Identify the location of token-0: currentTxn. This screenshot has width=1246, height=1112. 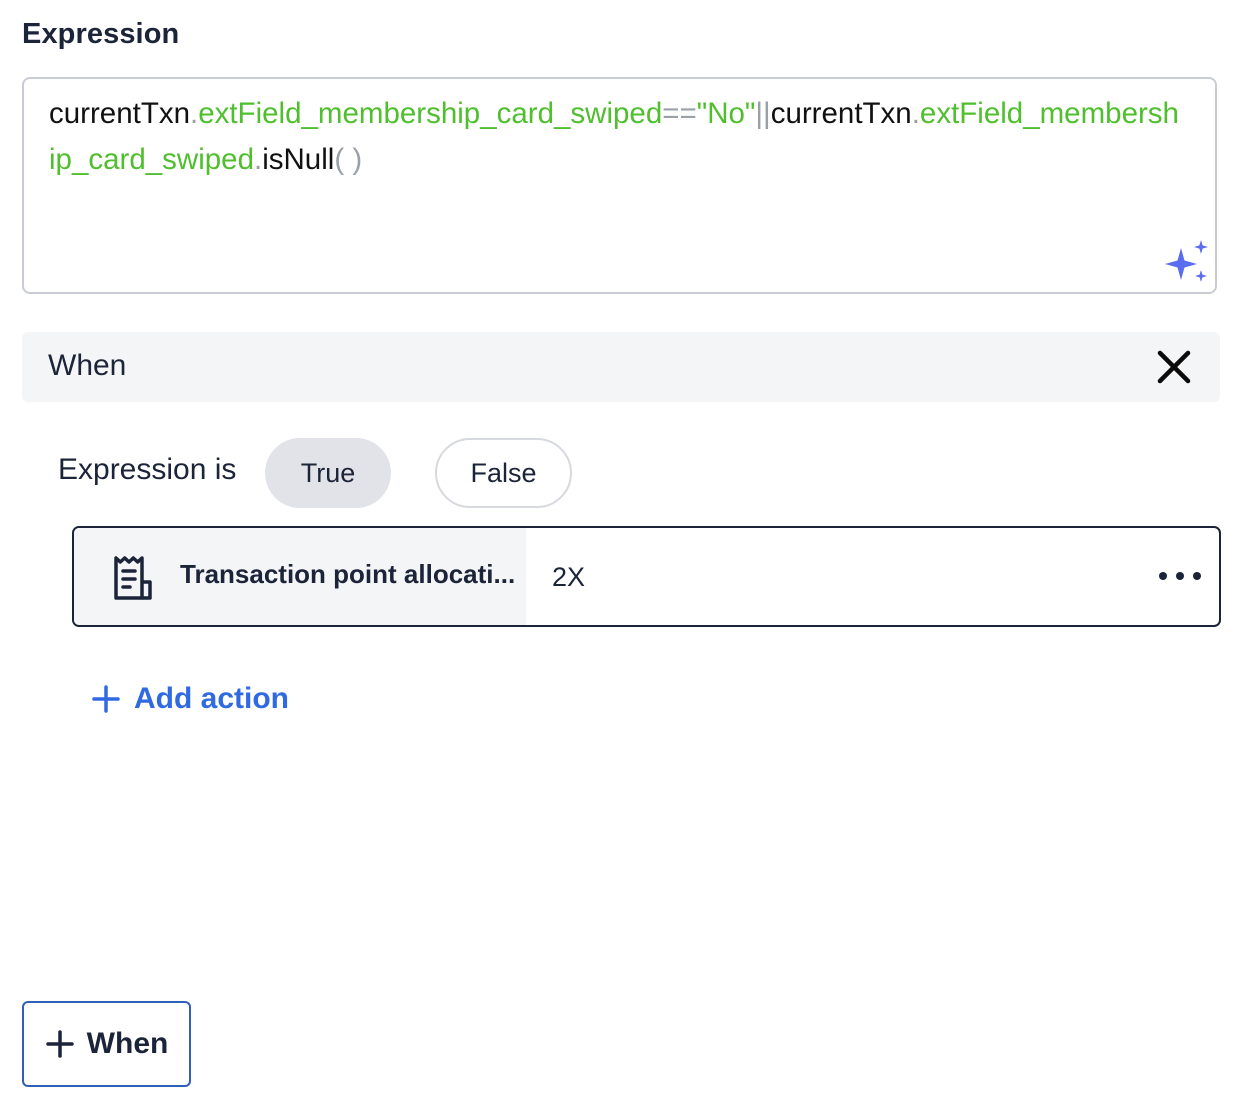
(119, 113).